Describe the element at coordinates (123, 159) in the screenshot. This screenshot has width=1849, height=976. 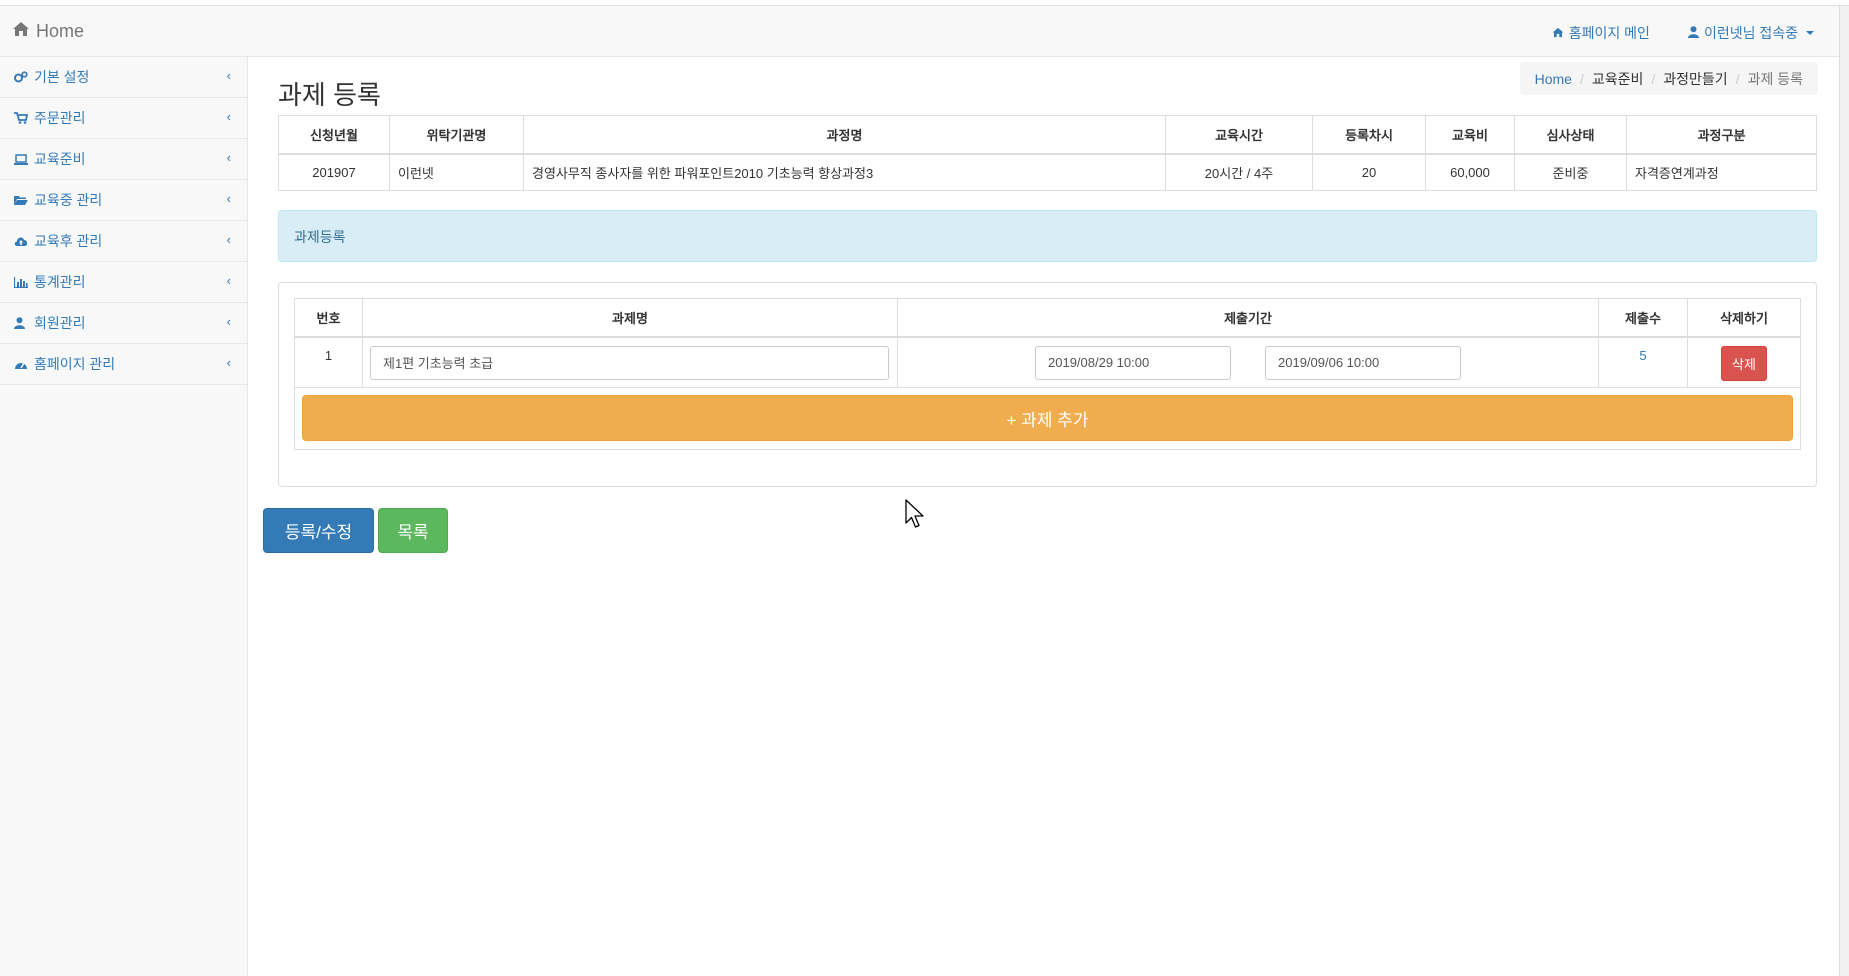
I see `sidebar-item-education-prep: 교육준비 ‹` at that location.